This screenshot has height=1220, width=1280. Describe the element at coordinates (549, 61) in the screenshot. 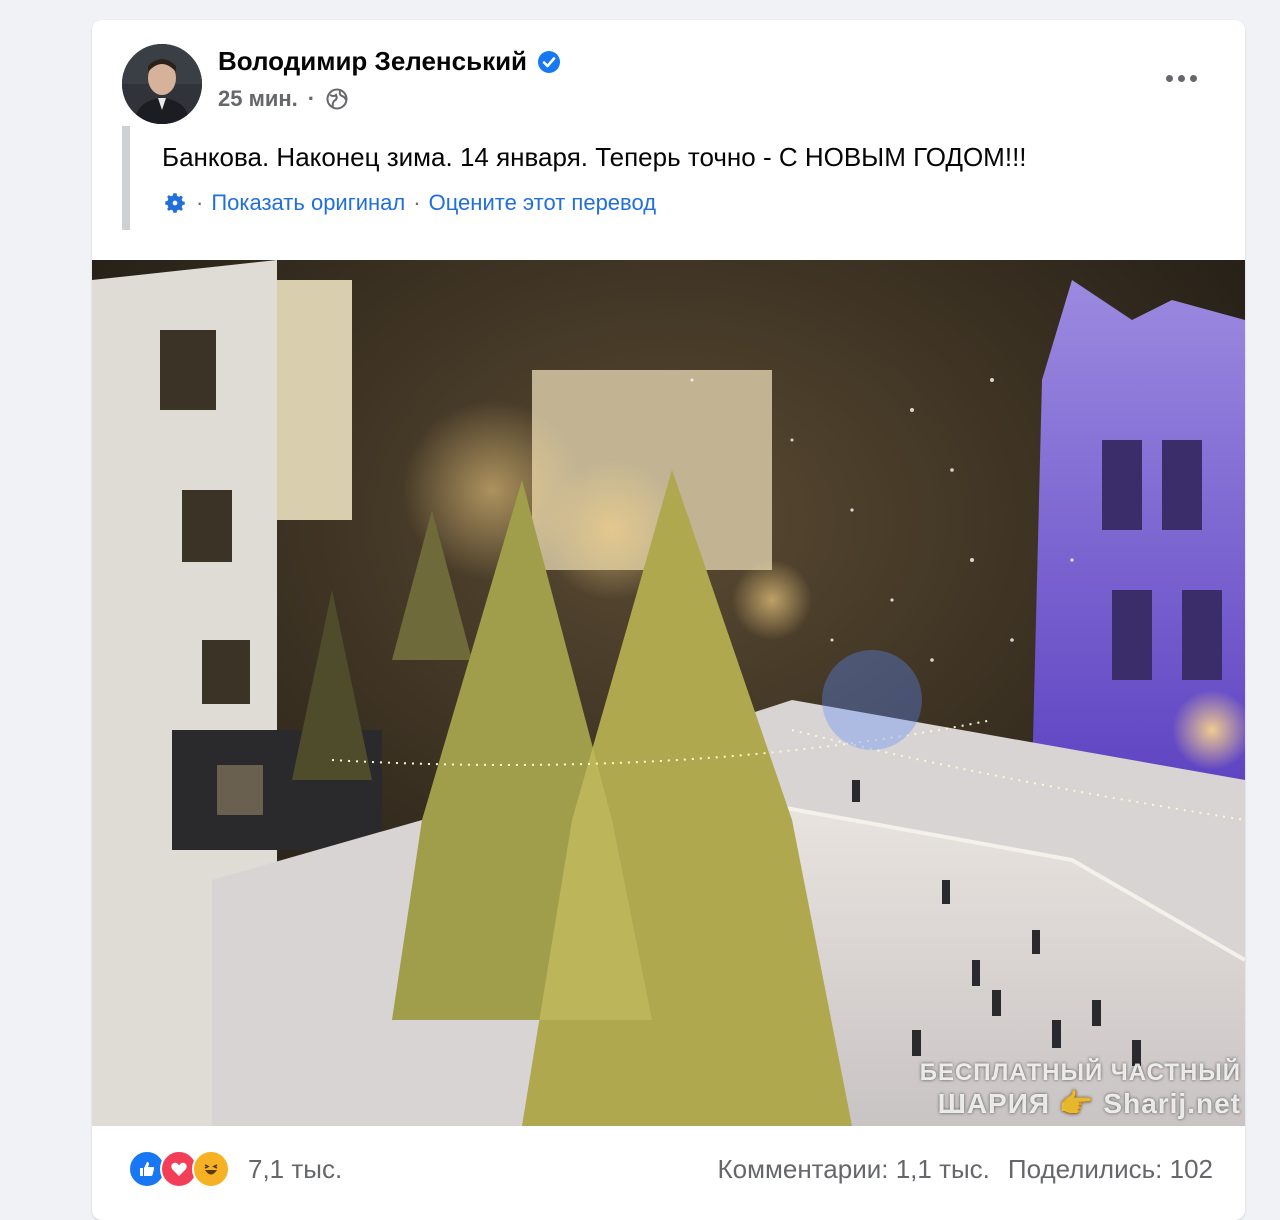

I see `verified-badge-icon` at that location.